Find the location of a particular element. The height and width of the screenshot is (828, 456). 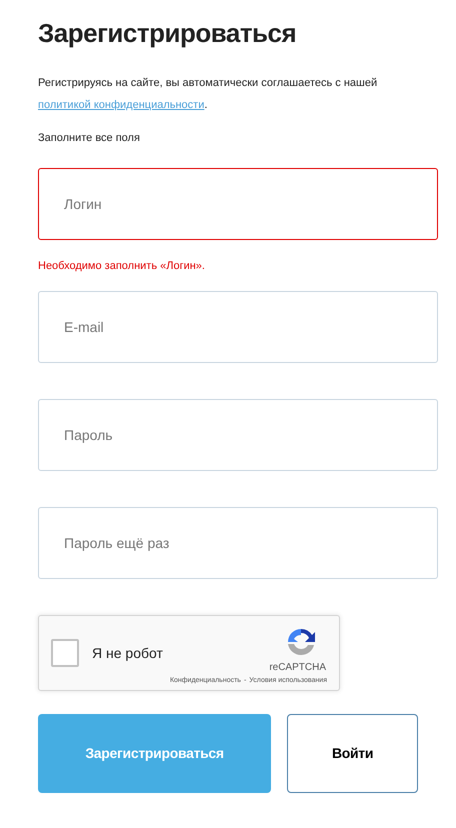

recaptcha-brand: reCAPTCHA is located at coordinates (297, 668).